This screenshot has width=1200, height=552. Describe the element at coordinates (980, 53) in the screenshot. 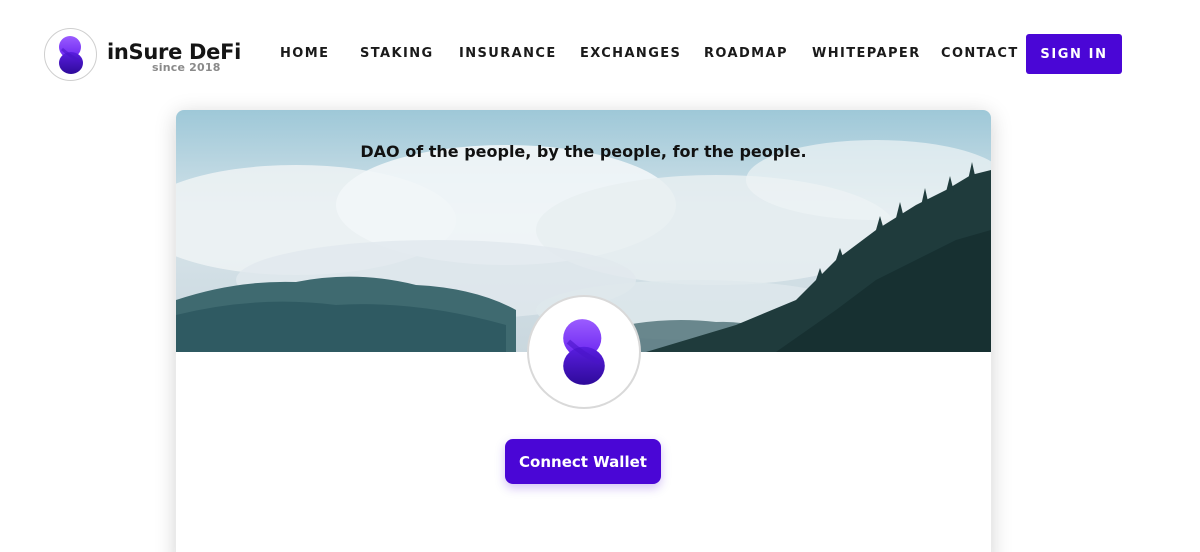

I see `nav-contact: CONTACT` at that location.